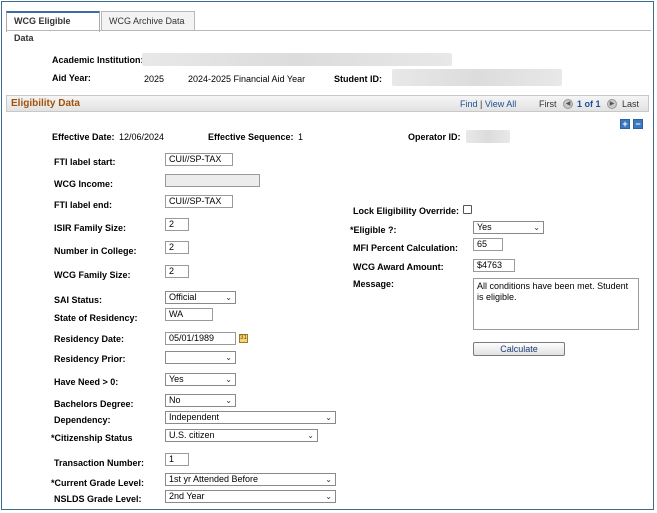 Image resolution: width=657 pixels, height=513 pixels. Describe the element at coordinates (488, 136) in the screenshot. I see `operator-id-value-redacted` at that location.